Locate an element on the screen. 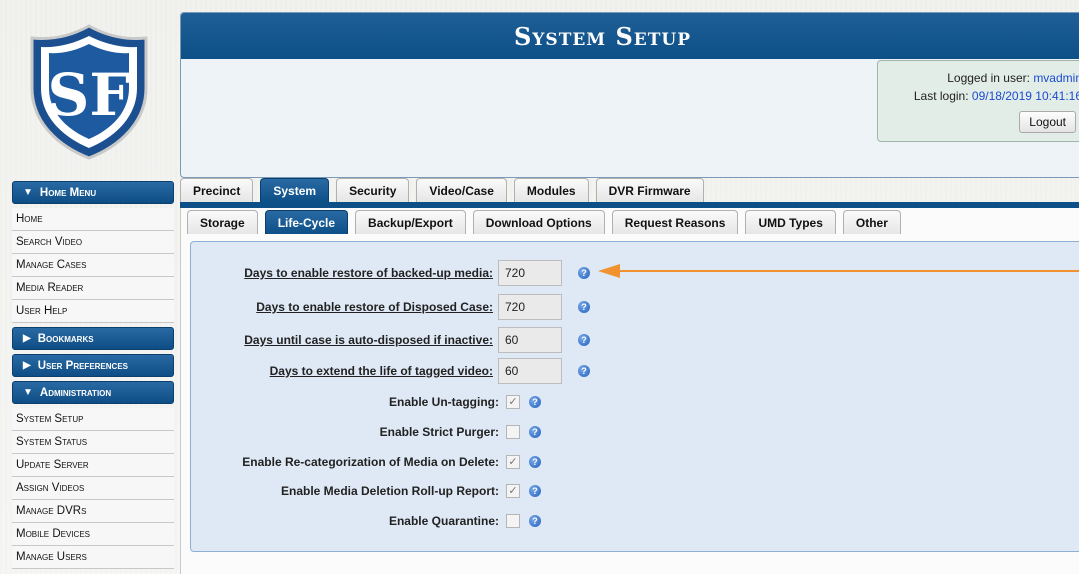 The height and width of the screenshot is (574, 1079). annotation-arrow-icon is located at coordinates (838, 271).